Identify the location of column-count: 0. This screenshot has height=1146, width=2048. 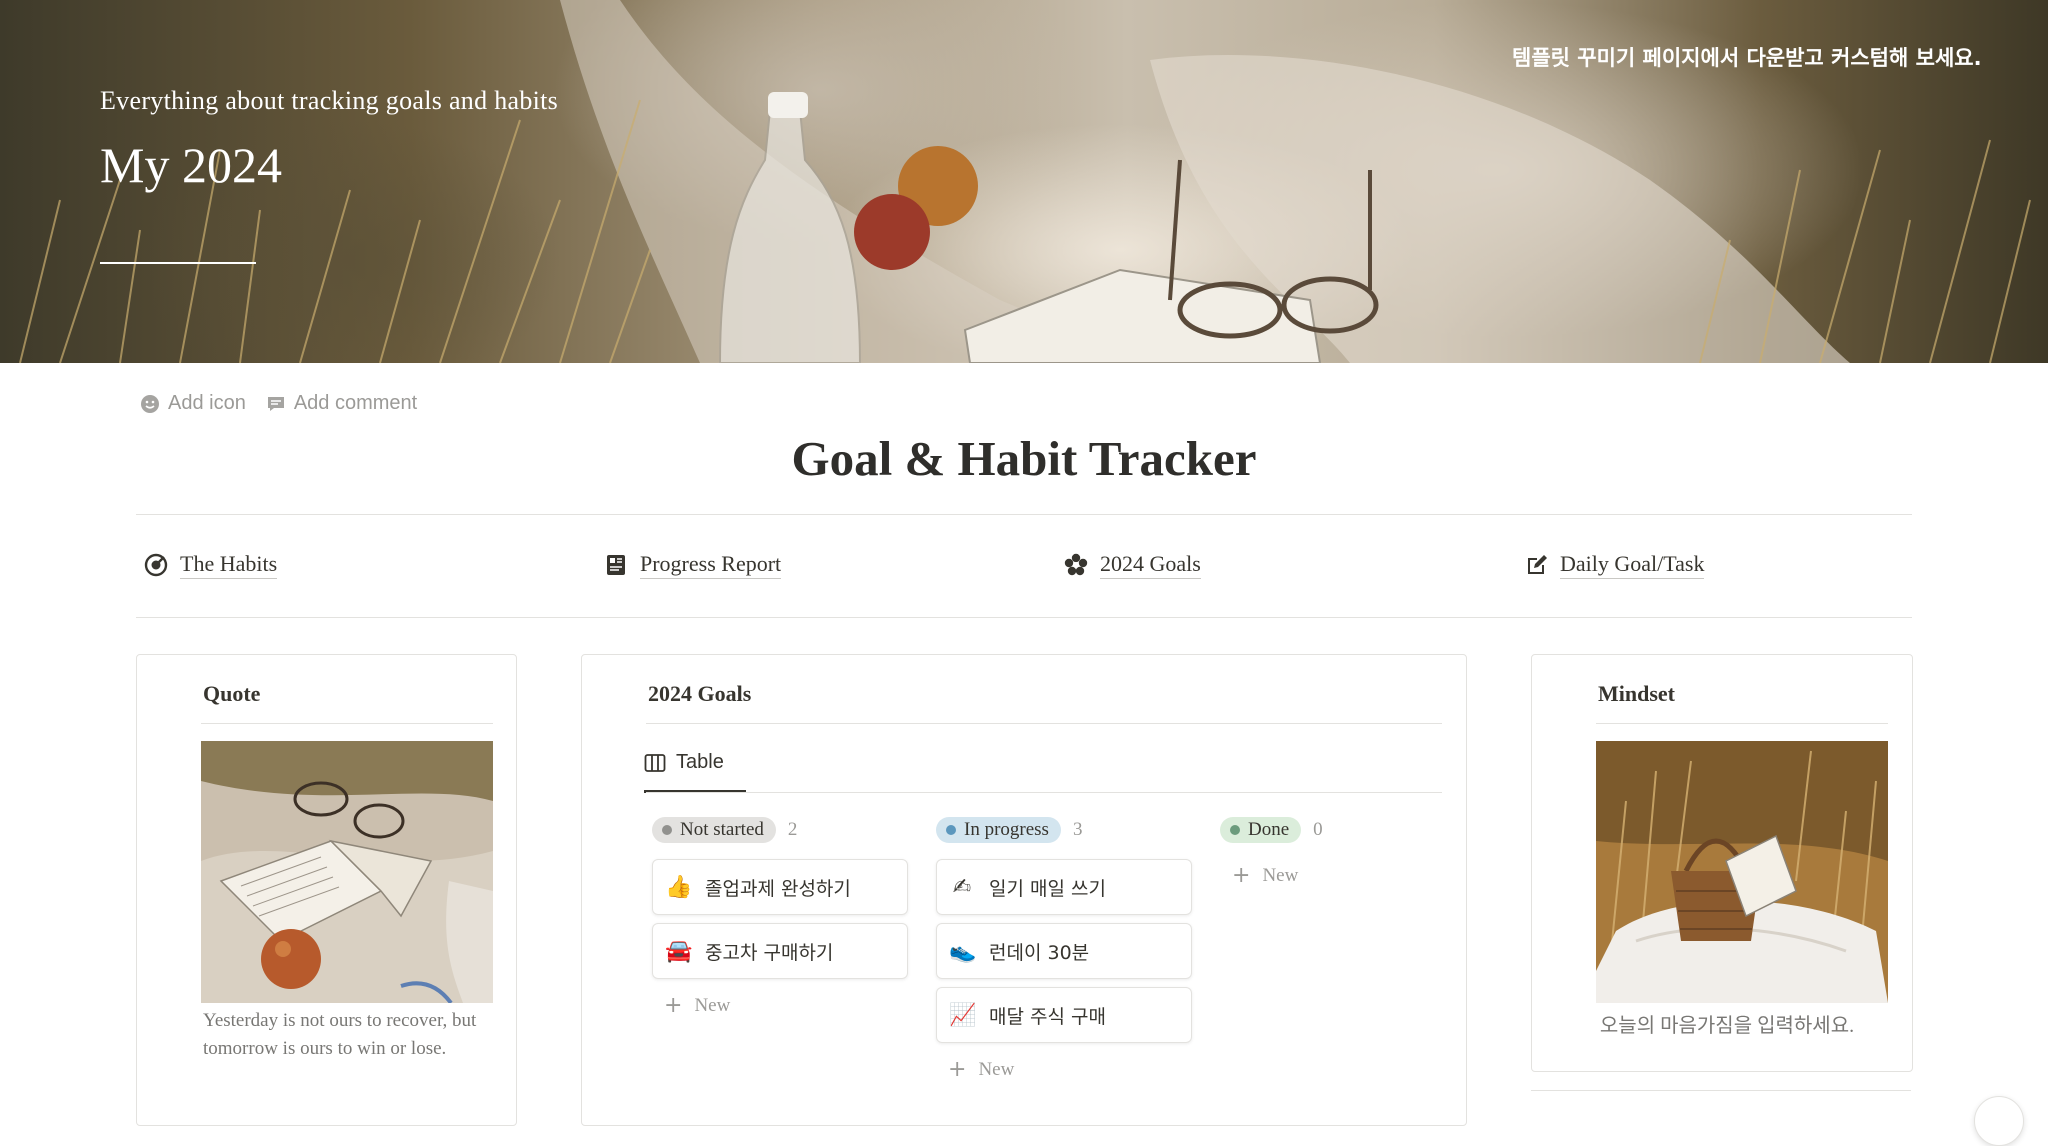
(1318, 829).